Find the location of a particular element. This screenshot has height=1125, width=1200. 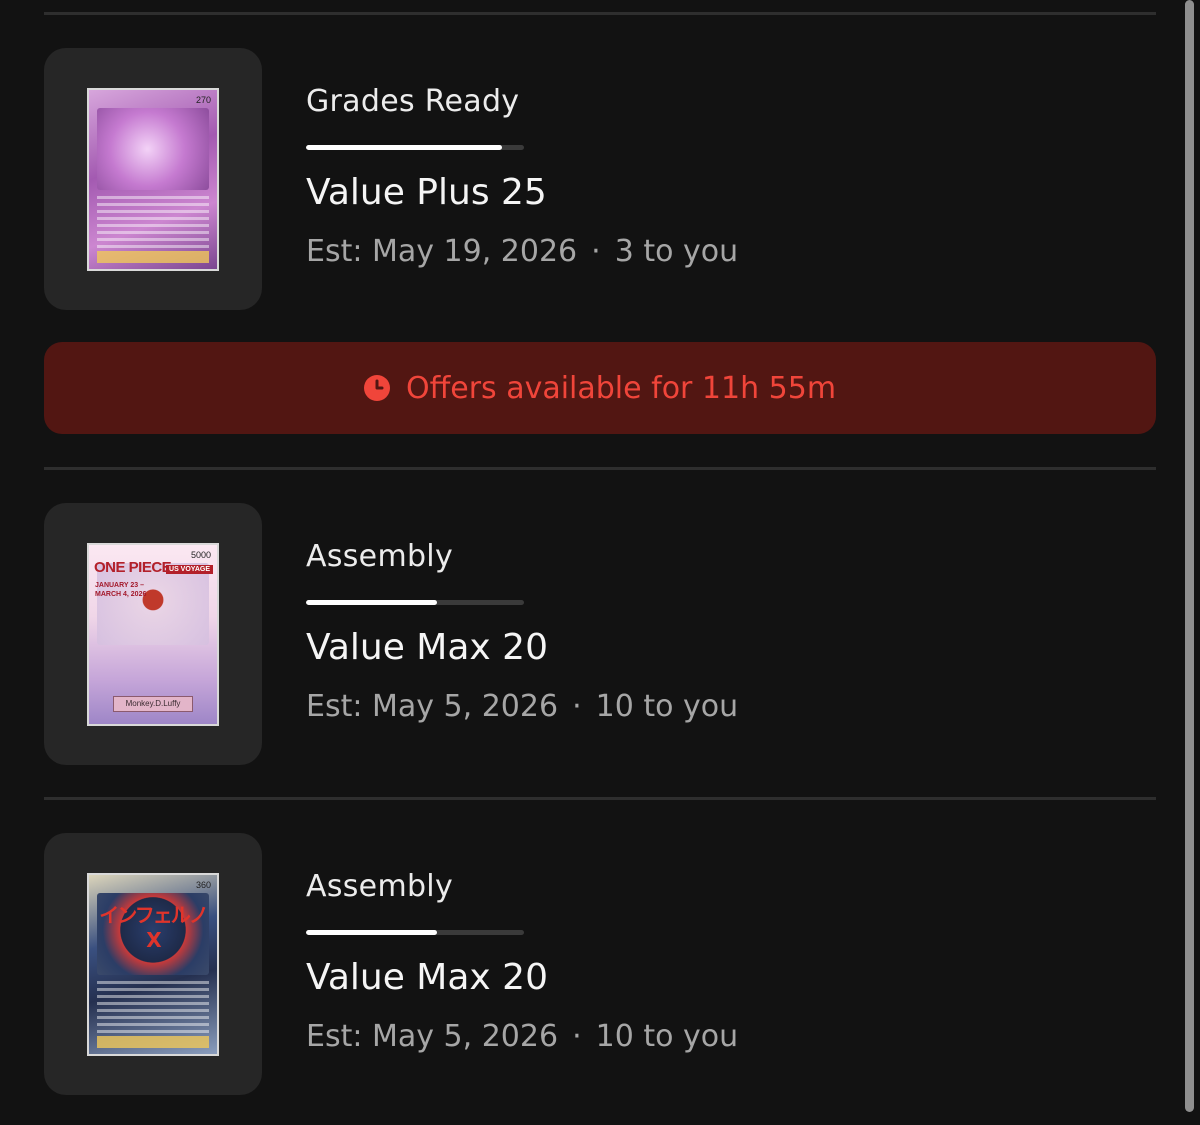

offers-text: Offers available for 11h 55m is located at coordinates (621, 388).